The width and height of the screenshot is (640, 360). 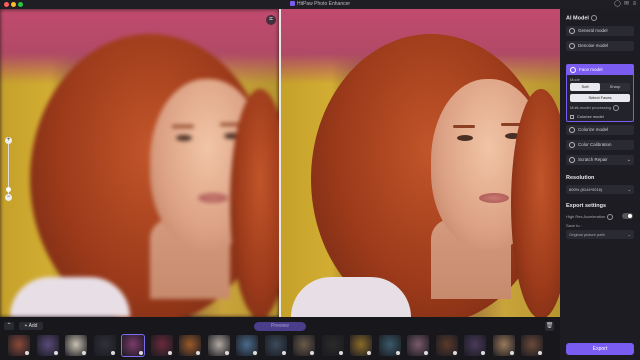 What do you see at coordinates (8, 140) in the screenshot?
I see `zoom-in-icon: +` at bounding box center [8, 140].